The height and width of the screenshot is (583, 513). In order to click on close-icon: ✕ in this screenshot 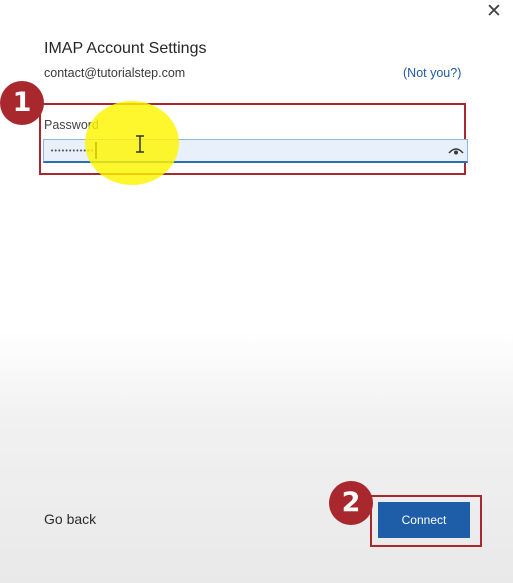, I will do `click(494, 11)`.